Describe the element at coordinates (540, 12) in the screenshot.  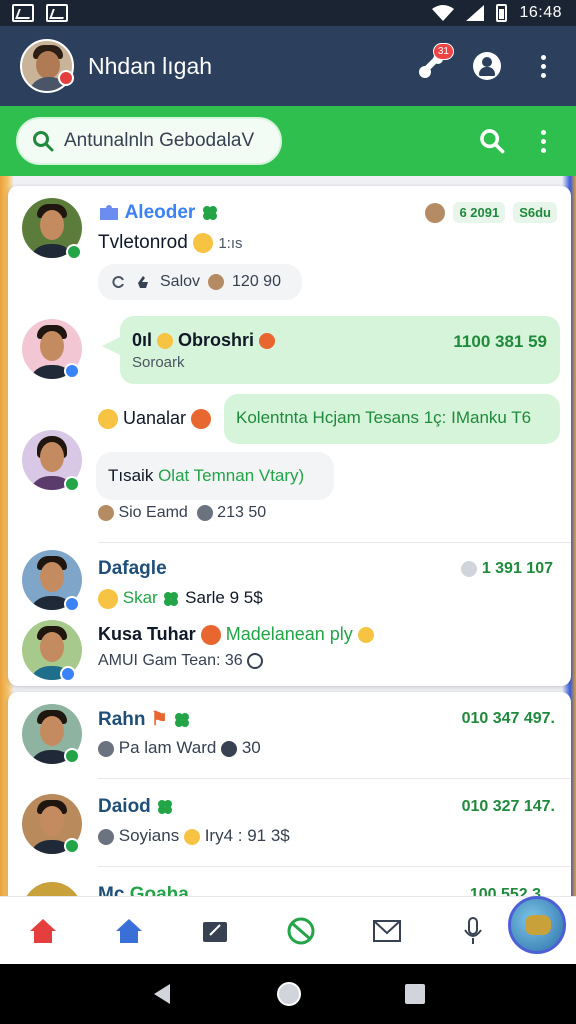
I see `clock: 16:48` at that location.